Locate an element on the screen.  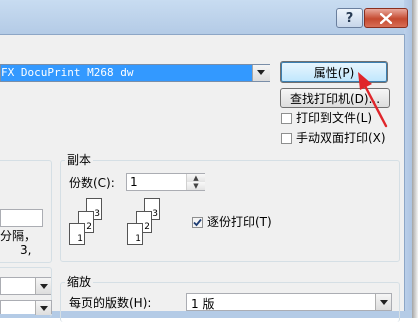
copies-count-value: 1 is located at coordinates (134, 182).